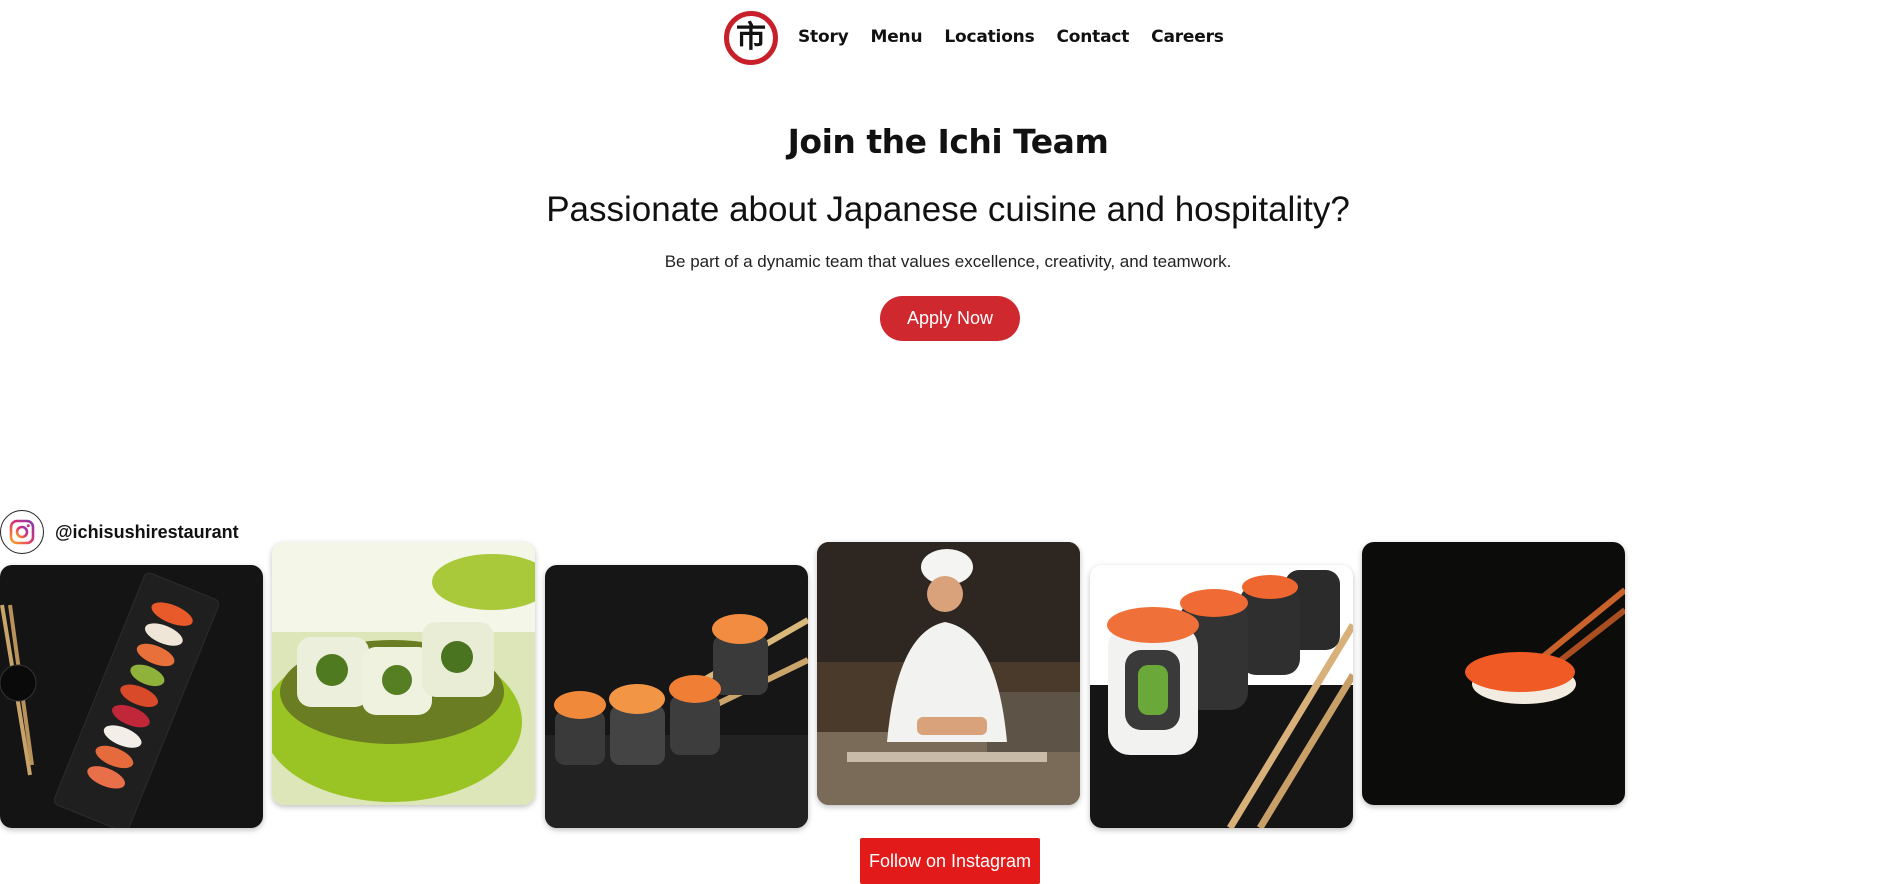  I want to click on nav-link-locations: Locations, so click(989, 37).